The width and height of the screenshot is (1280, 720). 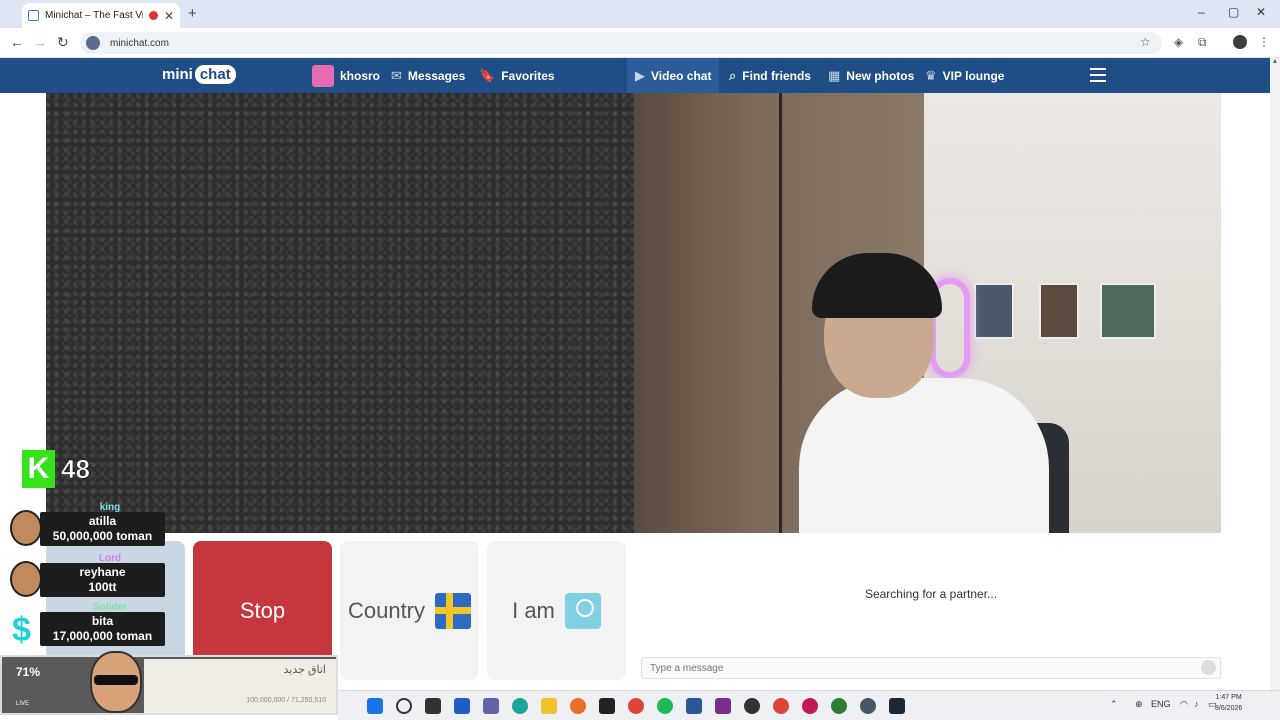 I want to click on clock-time: 1:47 PM, so click(x=1228, y=697).